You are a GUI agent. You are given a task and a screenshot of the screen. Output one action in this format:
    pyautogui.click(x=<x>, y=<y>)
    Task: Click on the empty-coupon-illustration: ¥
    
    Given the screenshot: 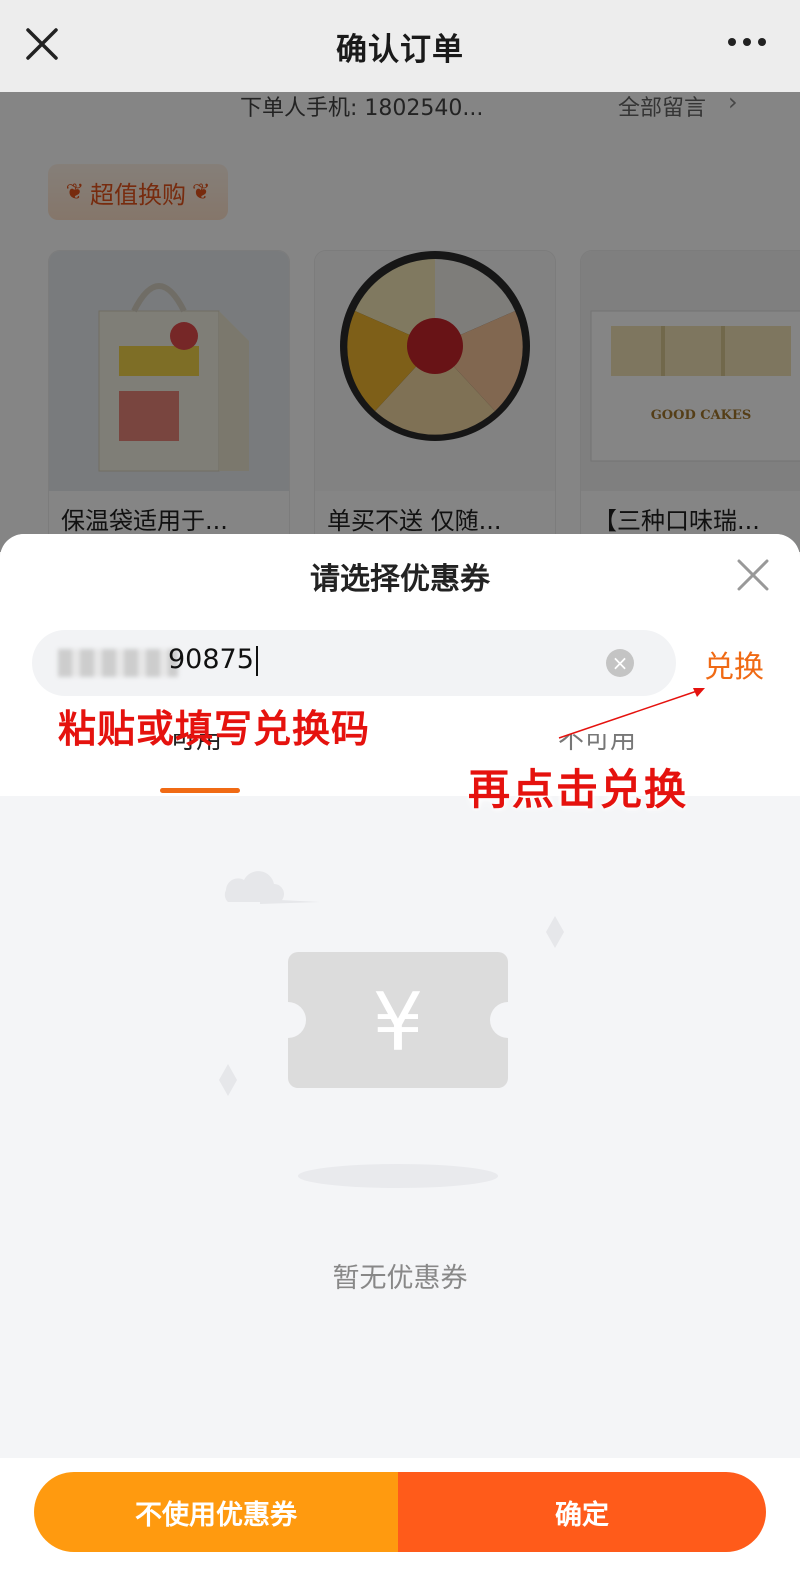 What is the action you would take?
    pyautogui.click(x=391, y=1029)
    